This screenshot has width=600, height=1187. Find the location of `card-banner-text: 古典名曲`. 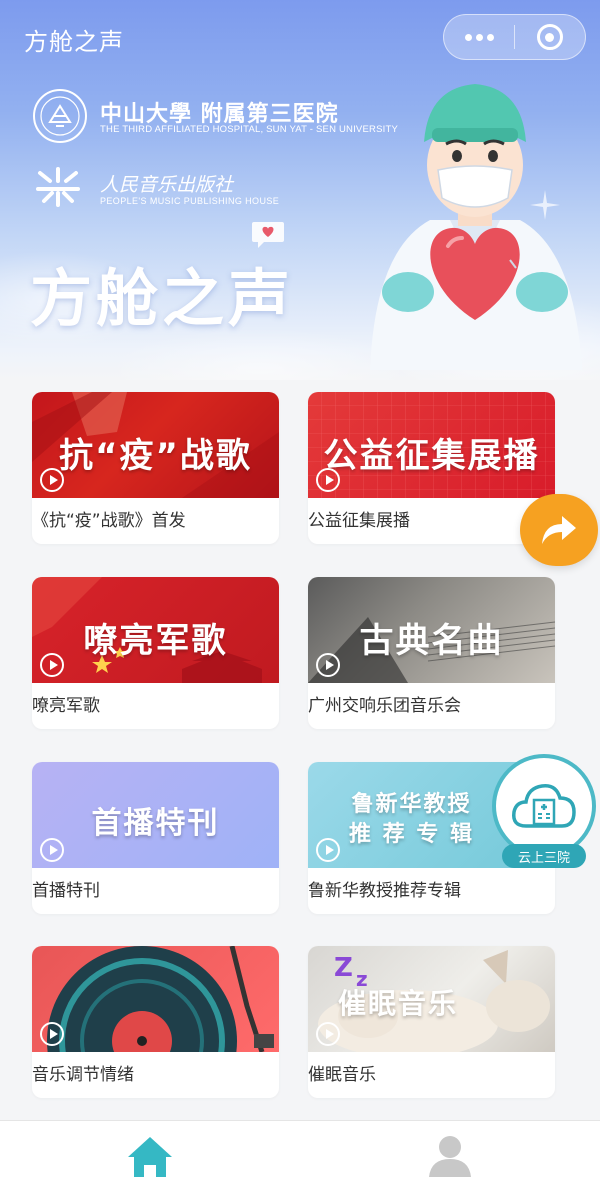

card-banner-text: 古典名曲 is located at coordinates (431, 641).